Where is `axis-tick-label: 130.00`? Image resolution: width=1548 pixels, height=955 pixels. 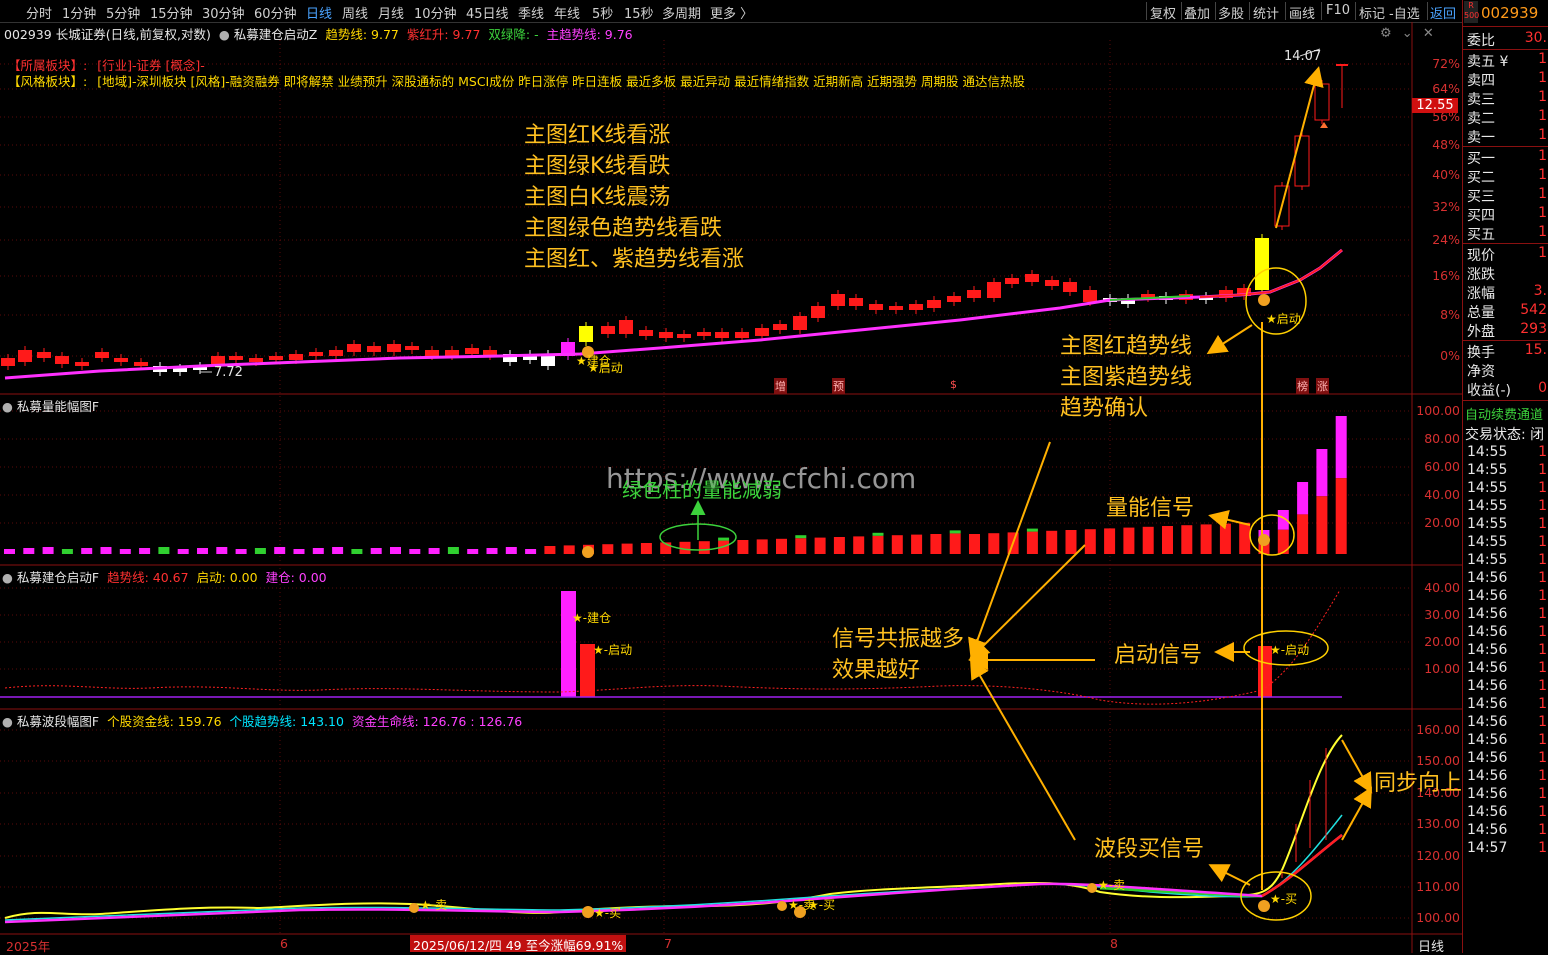
axis-tick-label: 130.00 is located at coordinates (1438, 823).